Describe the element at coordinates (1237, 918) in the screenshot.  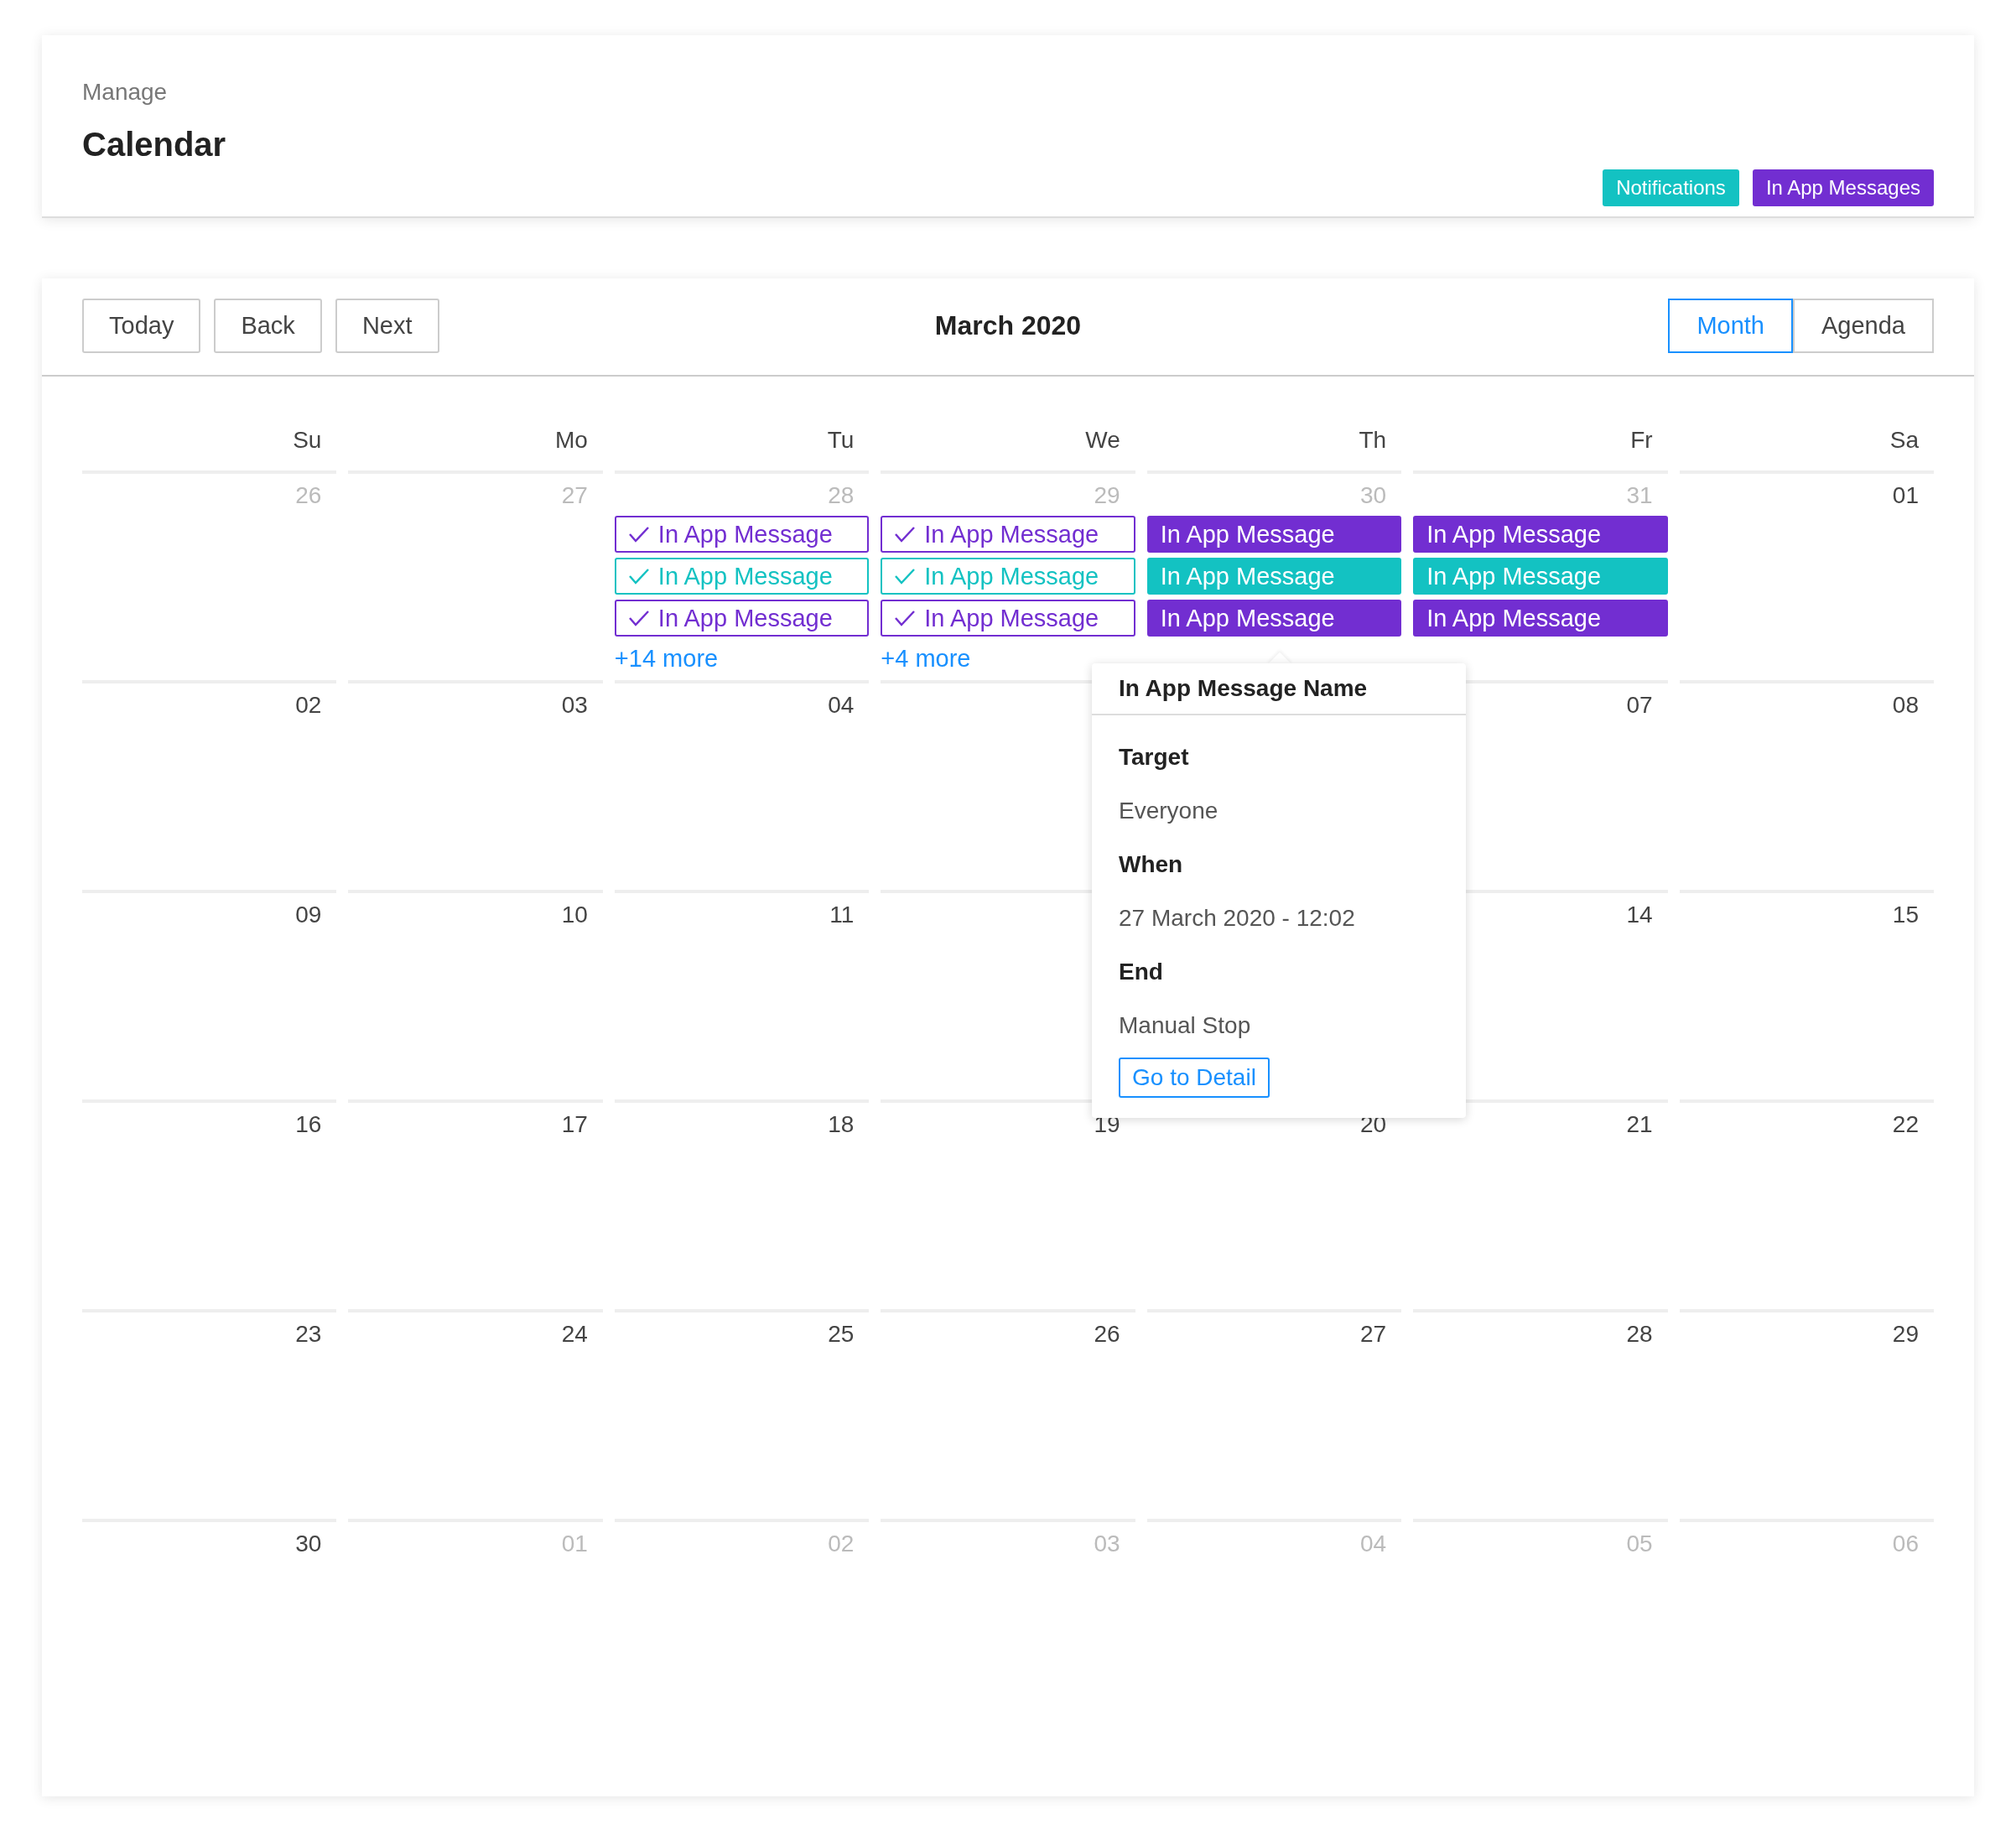
I see `field-value: 27 March 2020 - 12:02` at that location.